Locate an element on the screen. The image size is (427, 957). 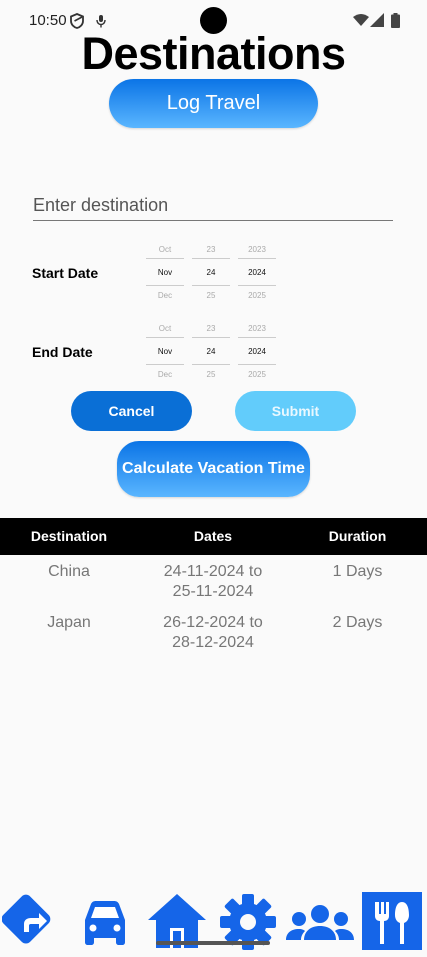
table-row: China 24-11-2024 to 25-11-2024 1 Days is located at coordinates (213, 587).